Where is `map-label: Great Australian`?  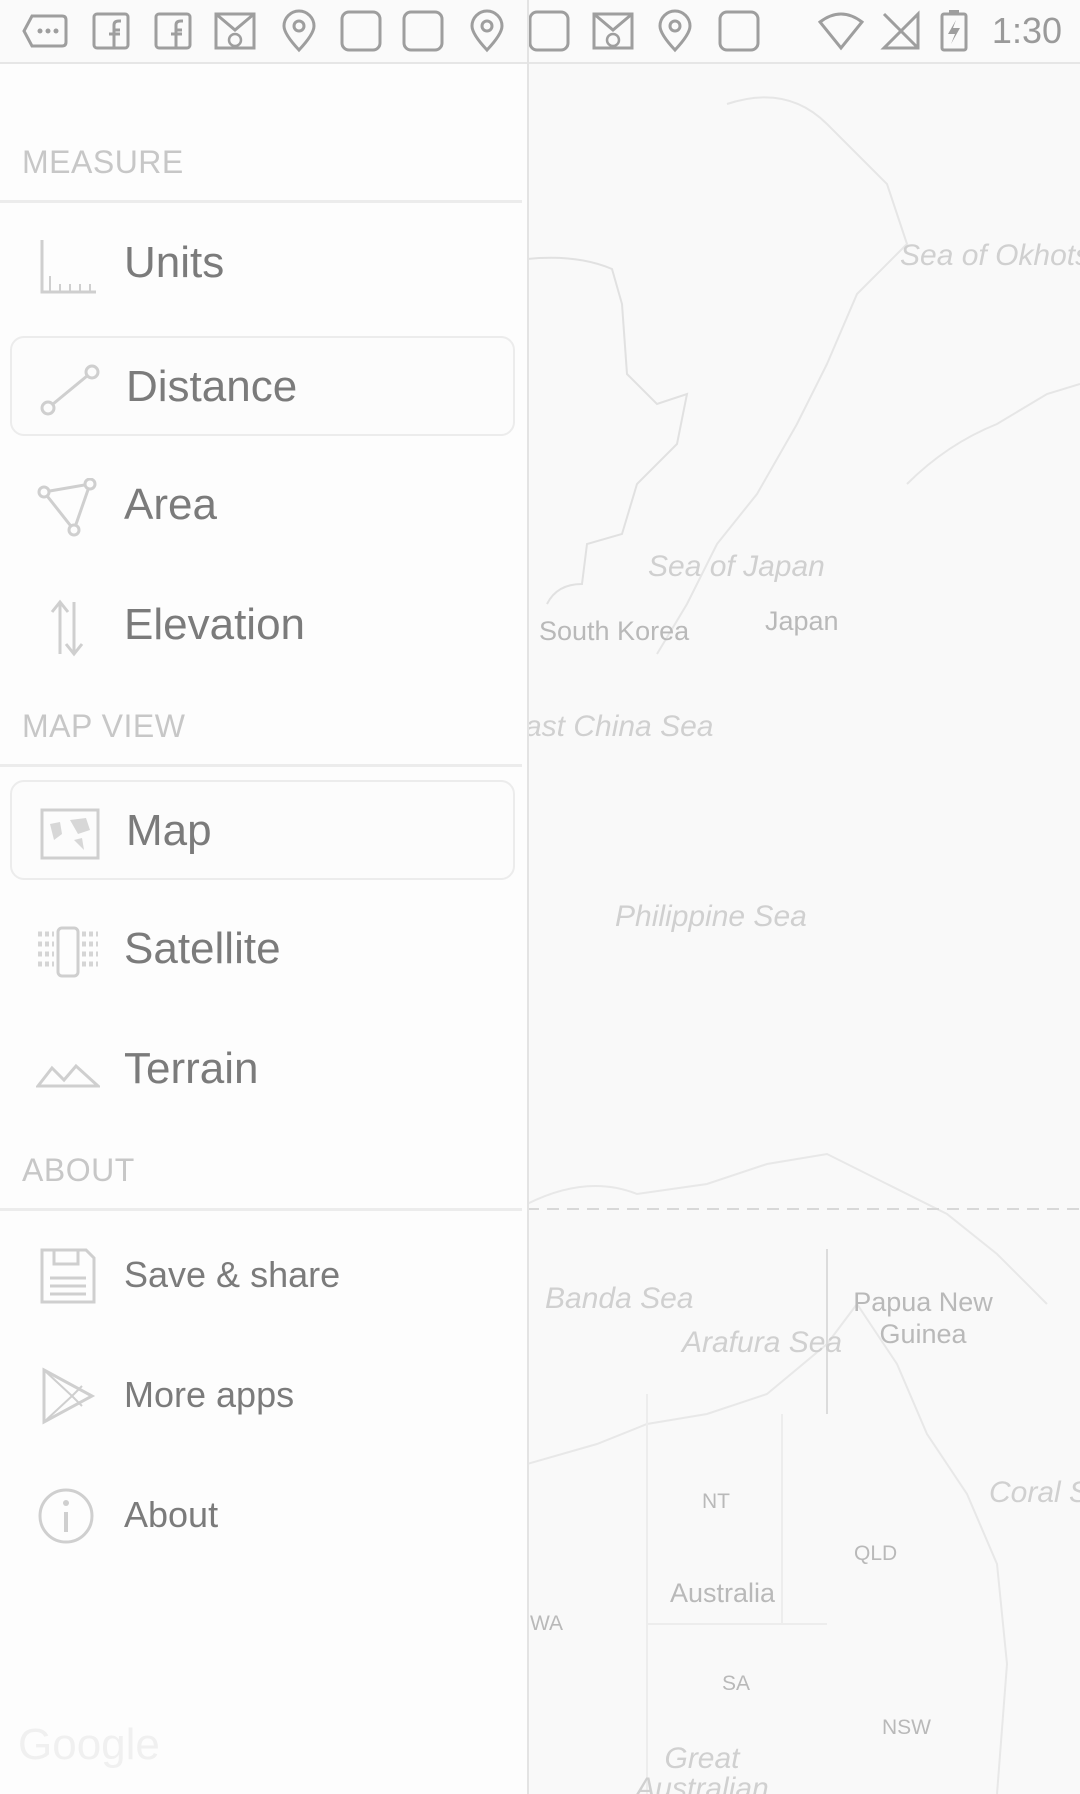 map-label: Great Australian is located at coordinates (702, 1768).